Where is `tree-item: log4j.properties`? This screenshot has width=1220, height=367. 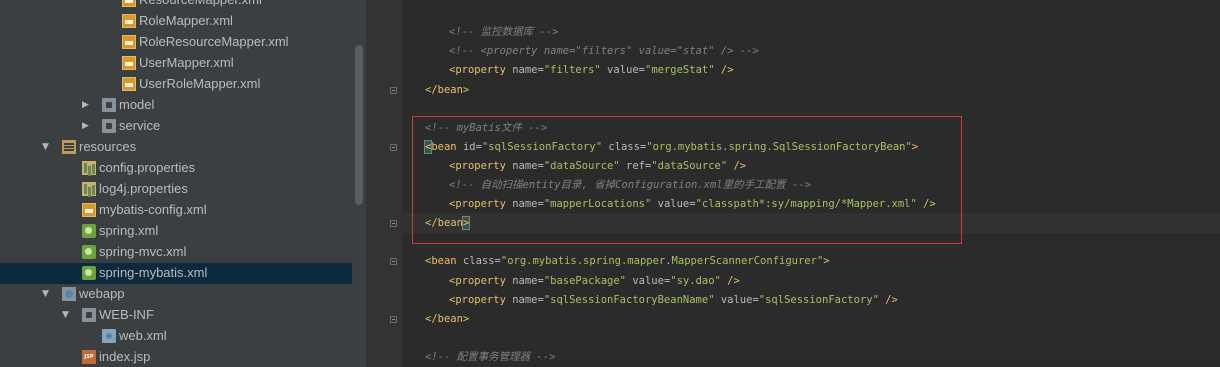
tree-item: log4j.properties is located at coordinates (176, 189).